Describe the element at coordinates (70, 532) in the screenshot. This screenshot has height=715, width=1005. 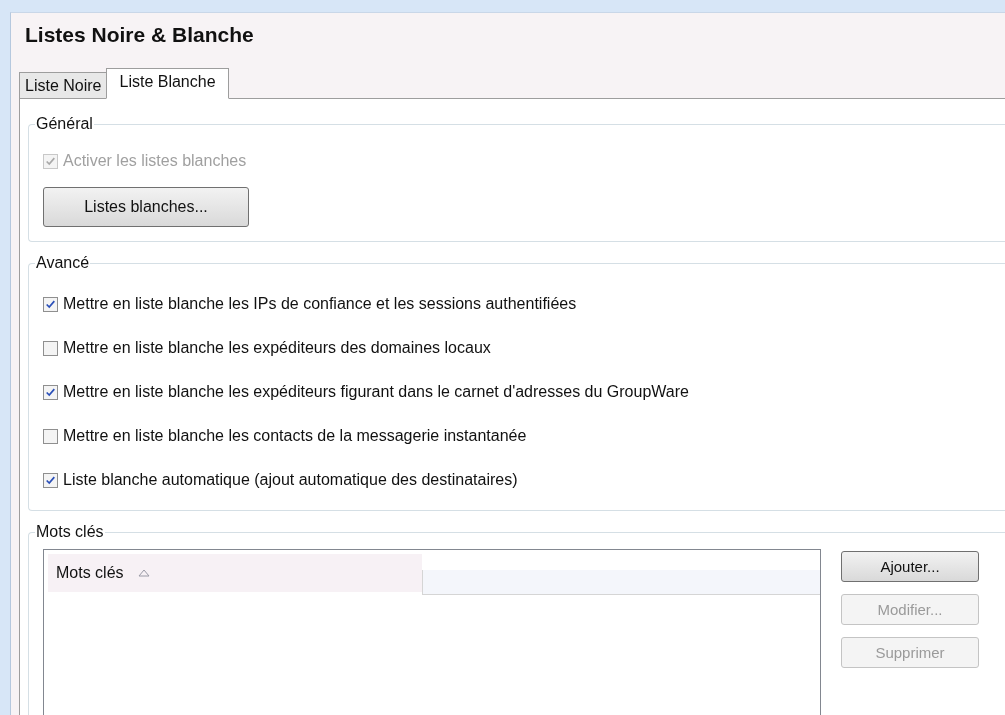
I see `group-title: Mots clés` at that location.